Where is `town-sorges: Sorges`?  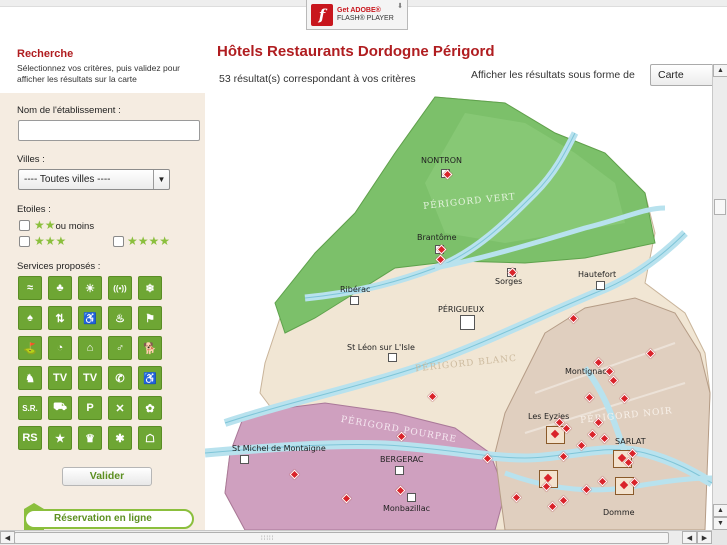 town-sorges: Sorges is located at coordinates (509, 281).